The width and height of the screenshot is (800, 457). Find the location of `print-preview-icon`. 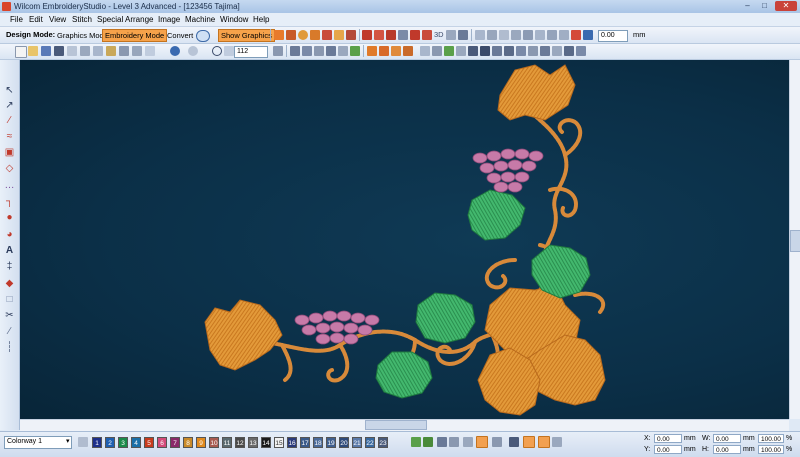

print-preview-icon is located at coordinates (72, 51).